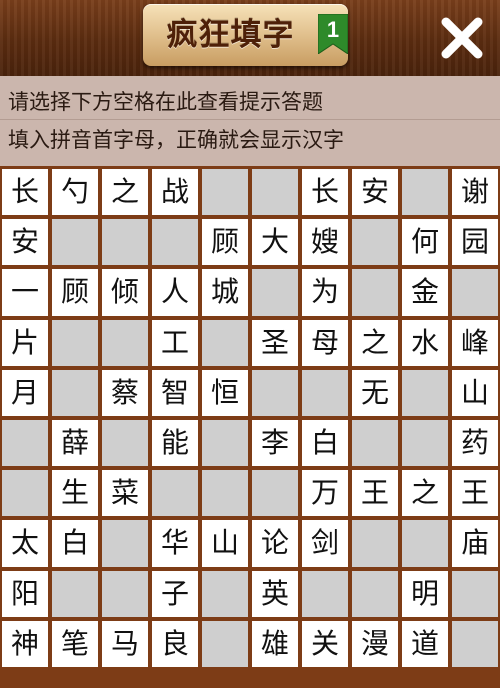 The image size is (500, 688). Describe the element at coordinates (175, 192) in the screenshot. I see `grid-cell: 战` at that location.